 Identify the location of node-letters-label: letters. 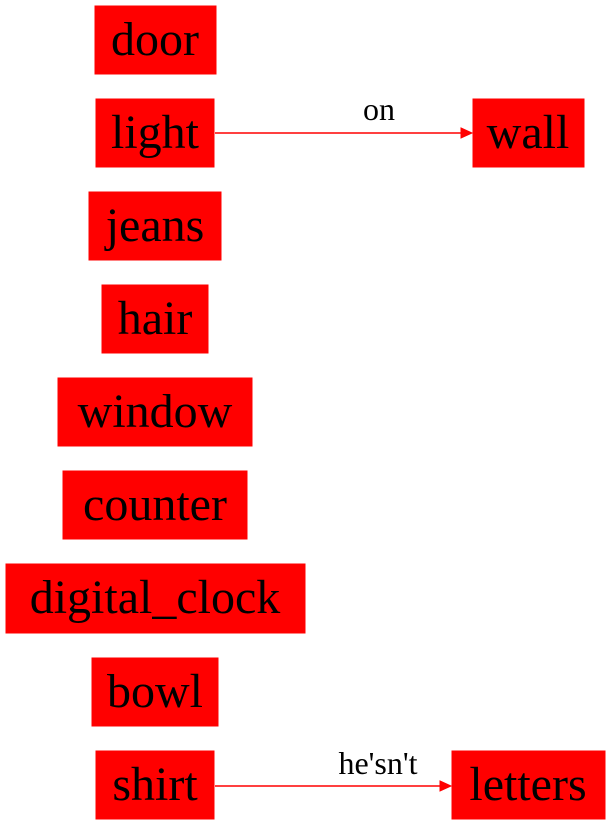
(527, 784).